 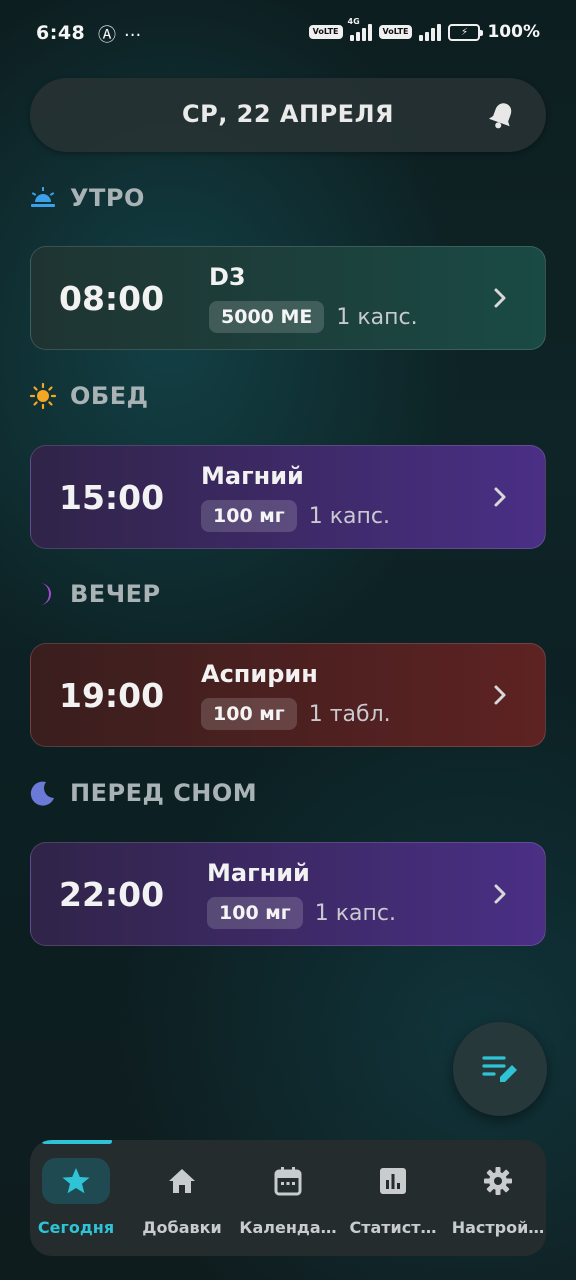 I want to click on nav-item-supplements: Добавки, so click(x=182, y=1198).